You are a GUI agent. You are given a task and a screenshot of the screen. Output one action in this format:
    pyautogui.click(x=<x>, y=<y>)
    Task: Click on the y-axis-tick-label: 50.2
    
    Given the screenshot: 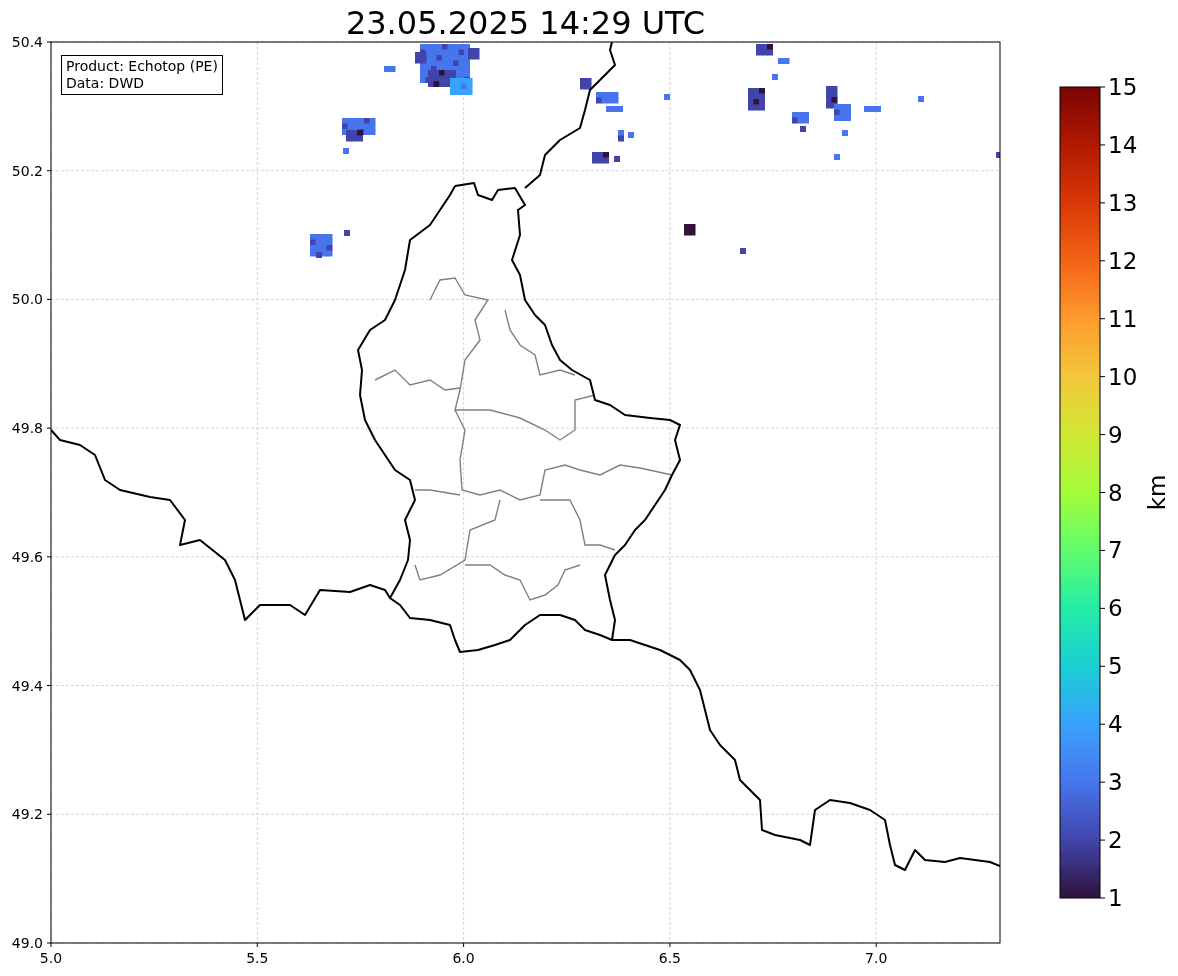 What is the action you would take?
    pyautogui.click(x=27, y=170)
    